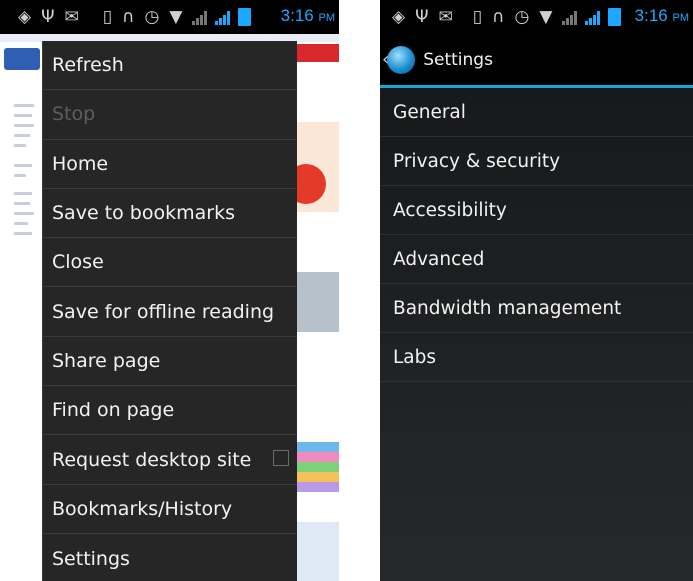 The height and width of the screenshot is (581, 693). I want to click on menu-item-find-on-page: Find on page, so click(170, 411).